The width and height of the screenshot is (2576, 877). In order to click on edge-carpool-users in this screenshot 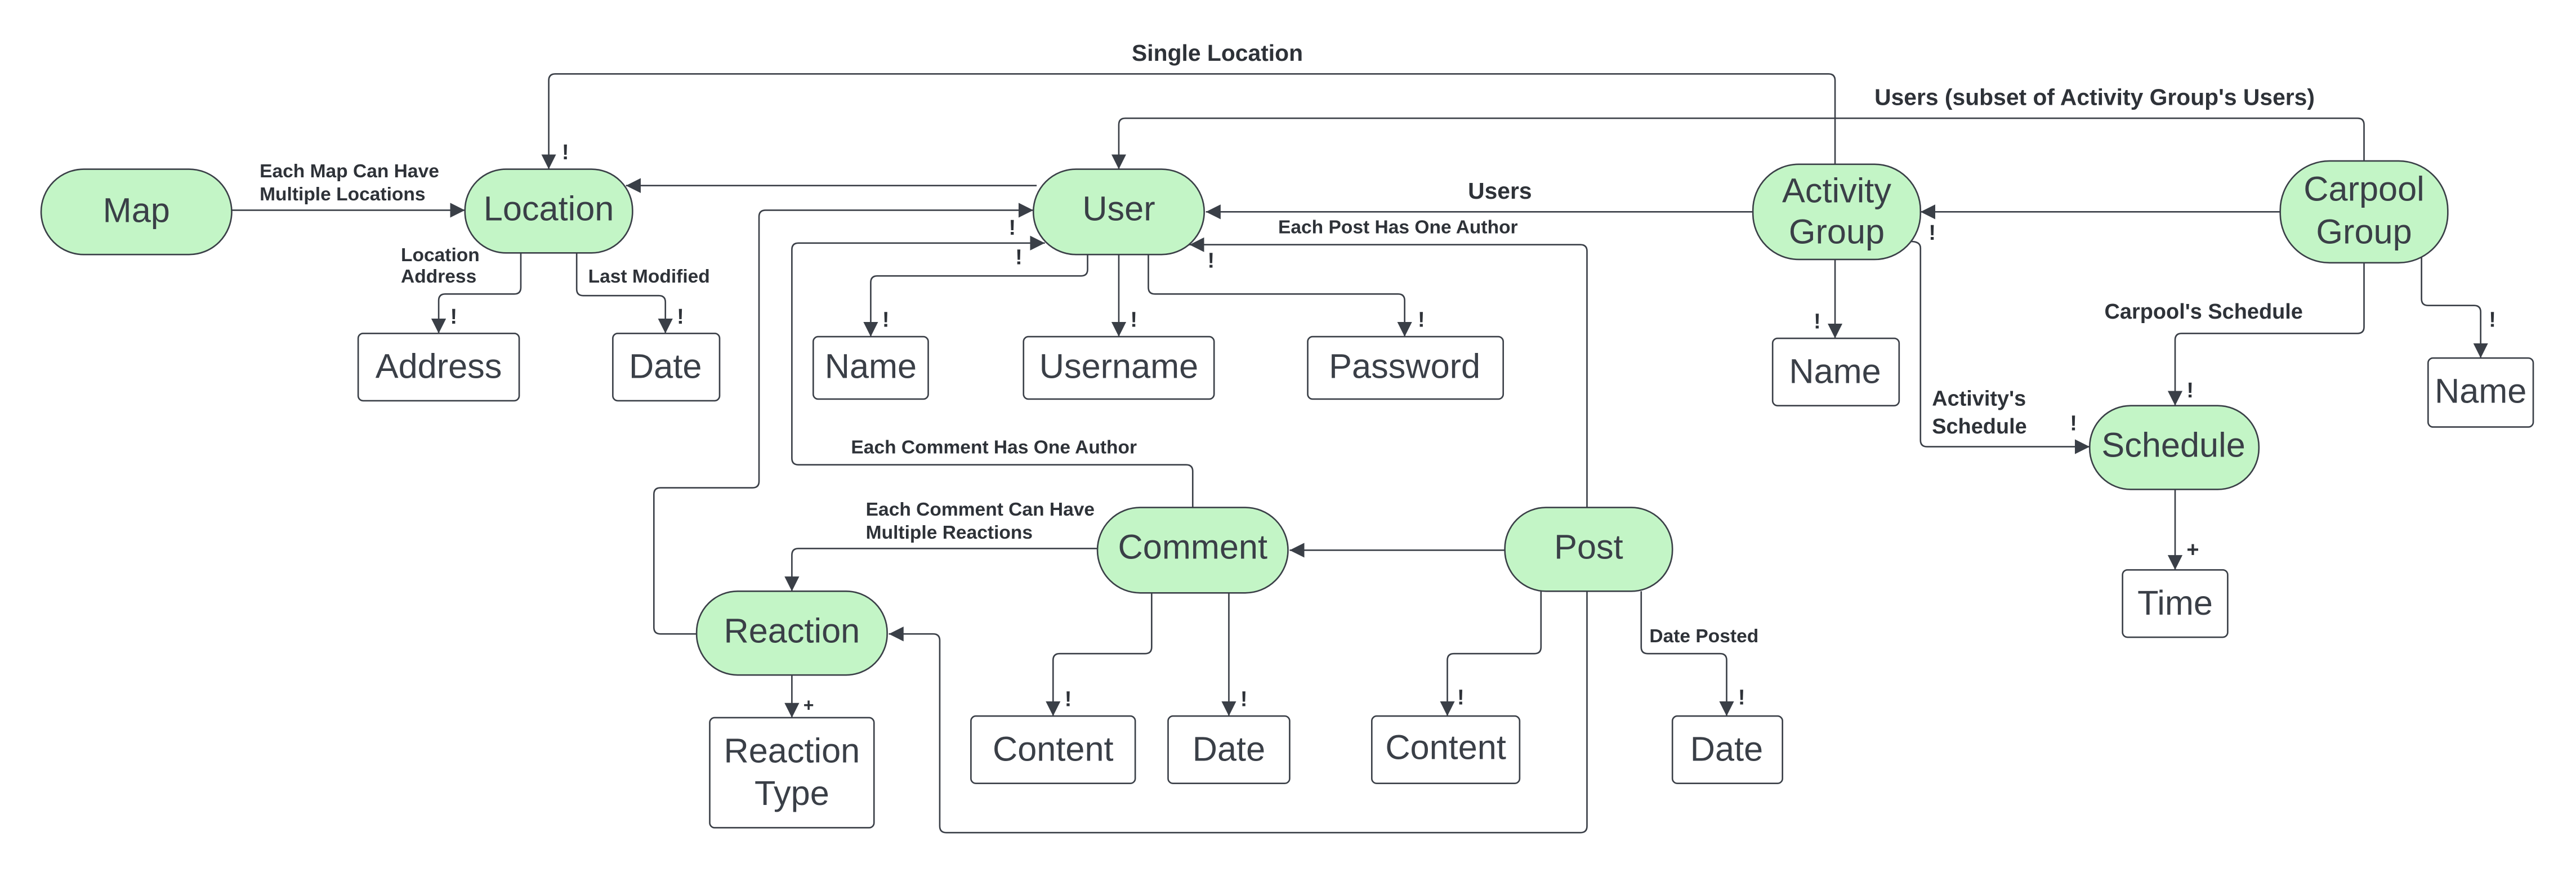, I will do `click(1738, 143)`.